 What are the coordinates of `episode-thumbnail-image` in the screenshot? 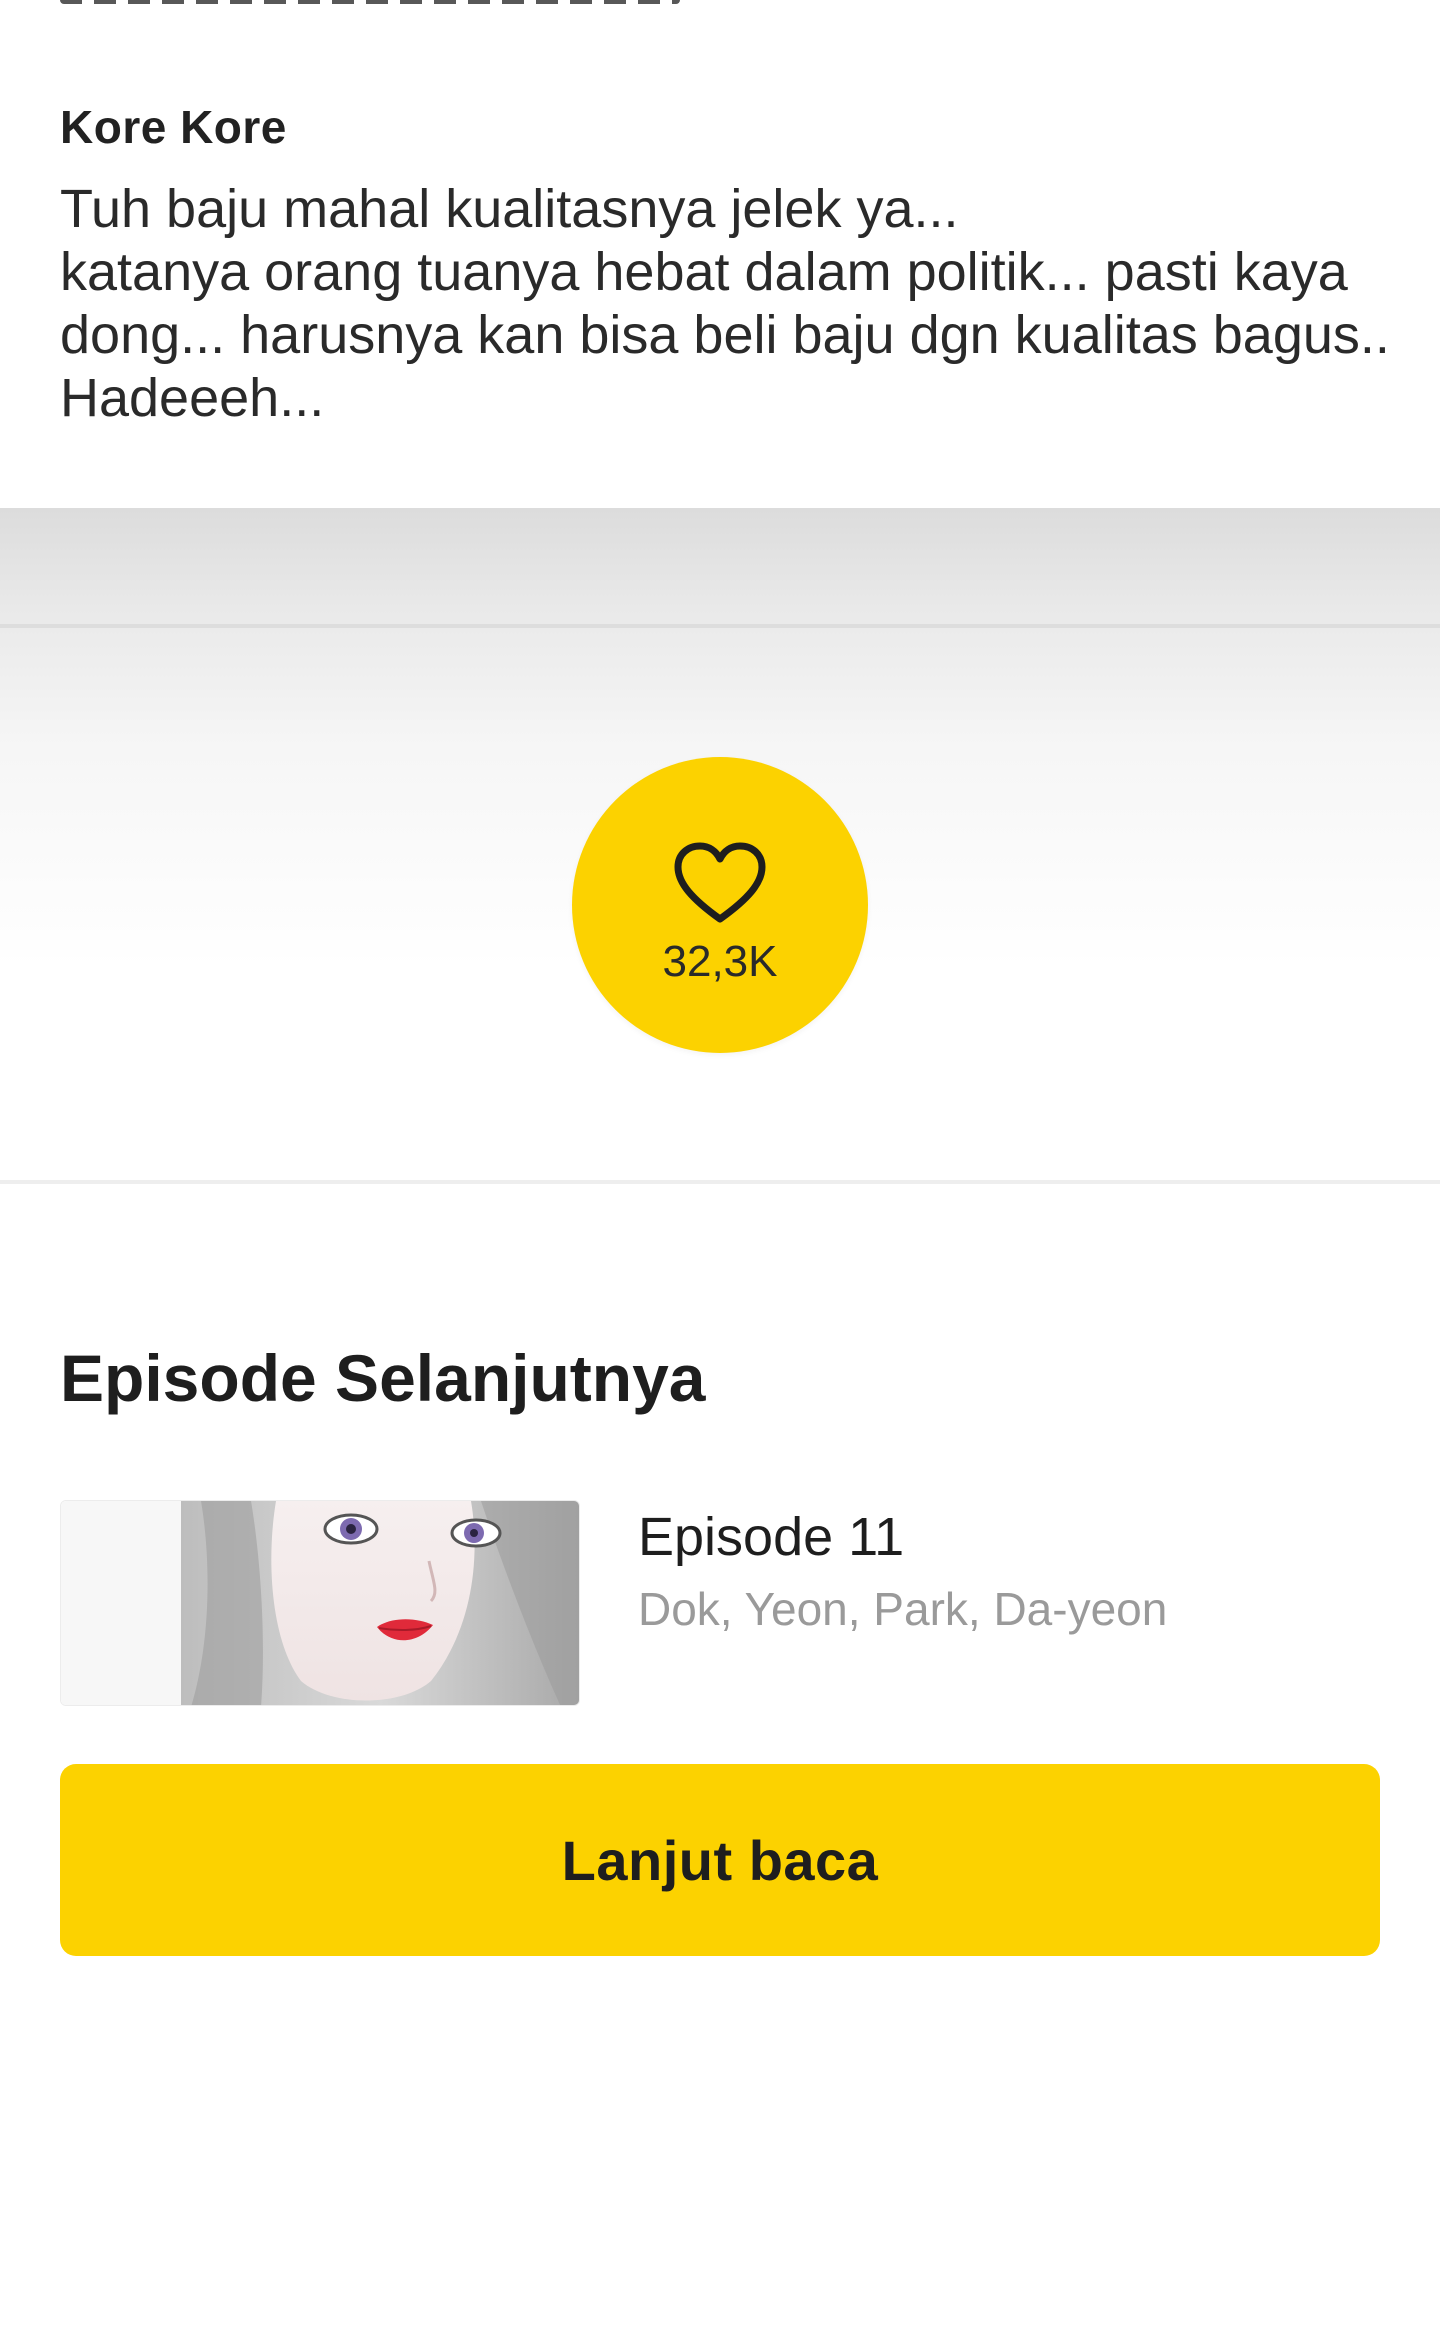 It's located at (320, 1603).